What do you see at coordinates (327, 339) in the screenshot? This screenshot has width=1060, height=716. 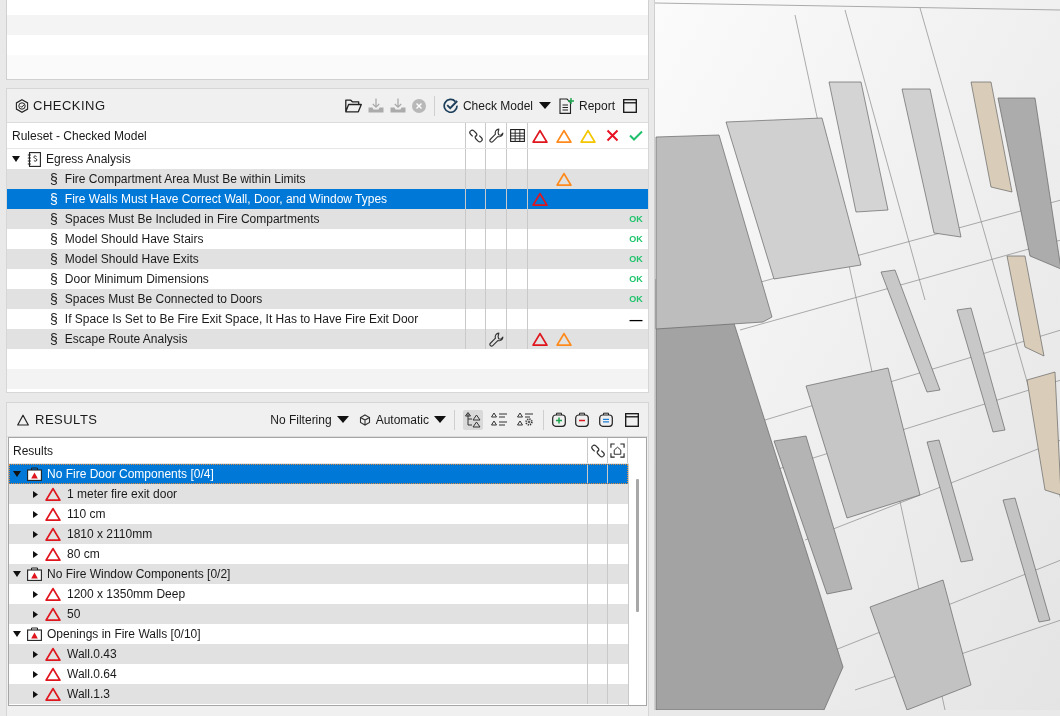 I see `tree-row: § Escape Route Analysis` at bounding box center [327, 339].